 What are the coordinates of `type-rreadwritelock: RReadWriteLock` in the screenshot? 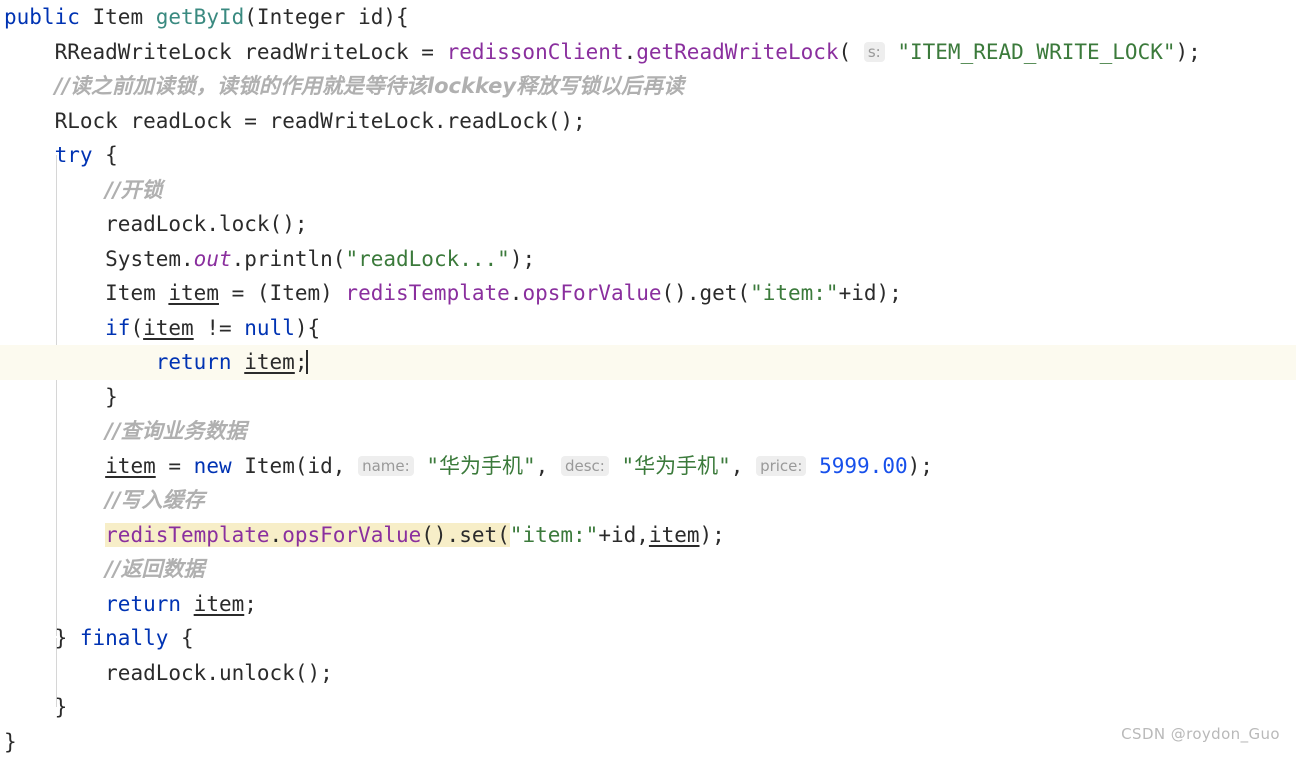 It's located at (143, 52).